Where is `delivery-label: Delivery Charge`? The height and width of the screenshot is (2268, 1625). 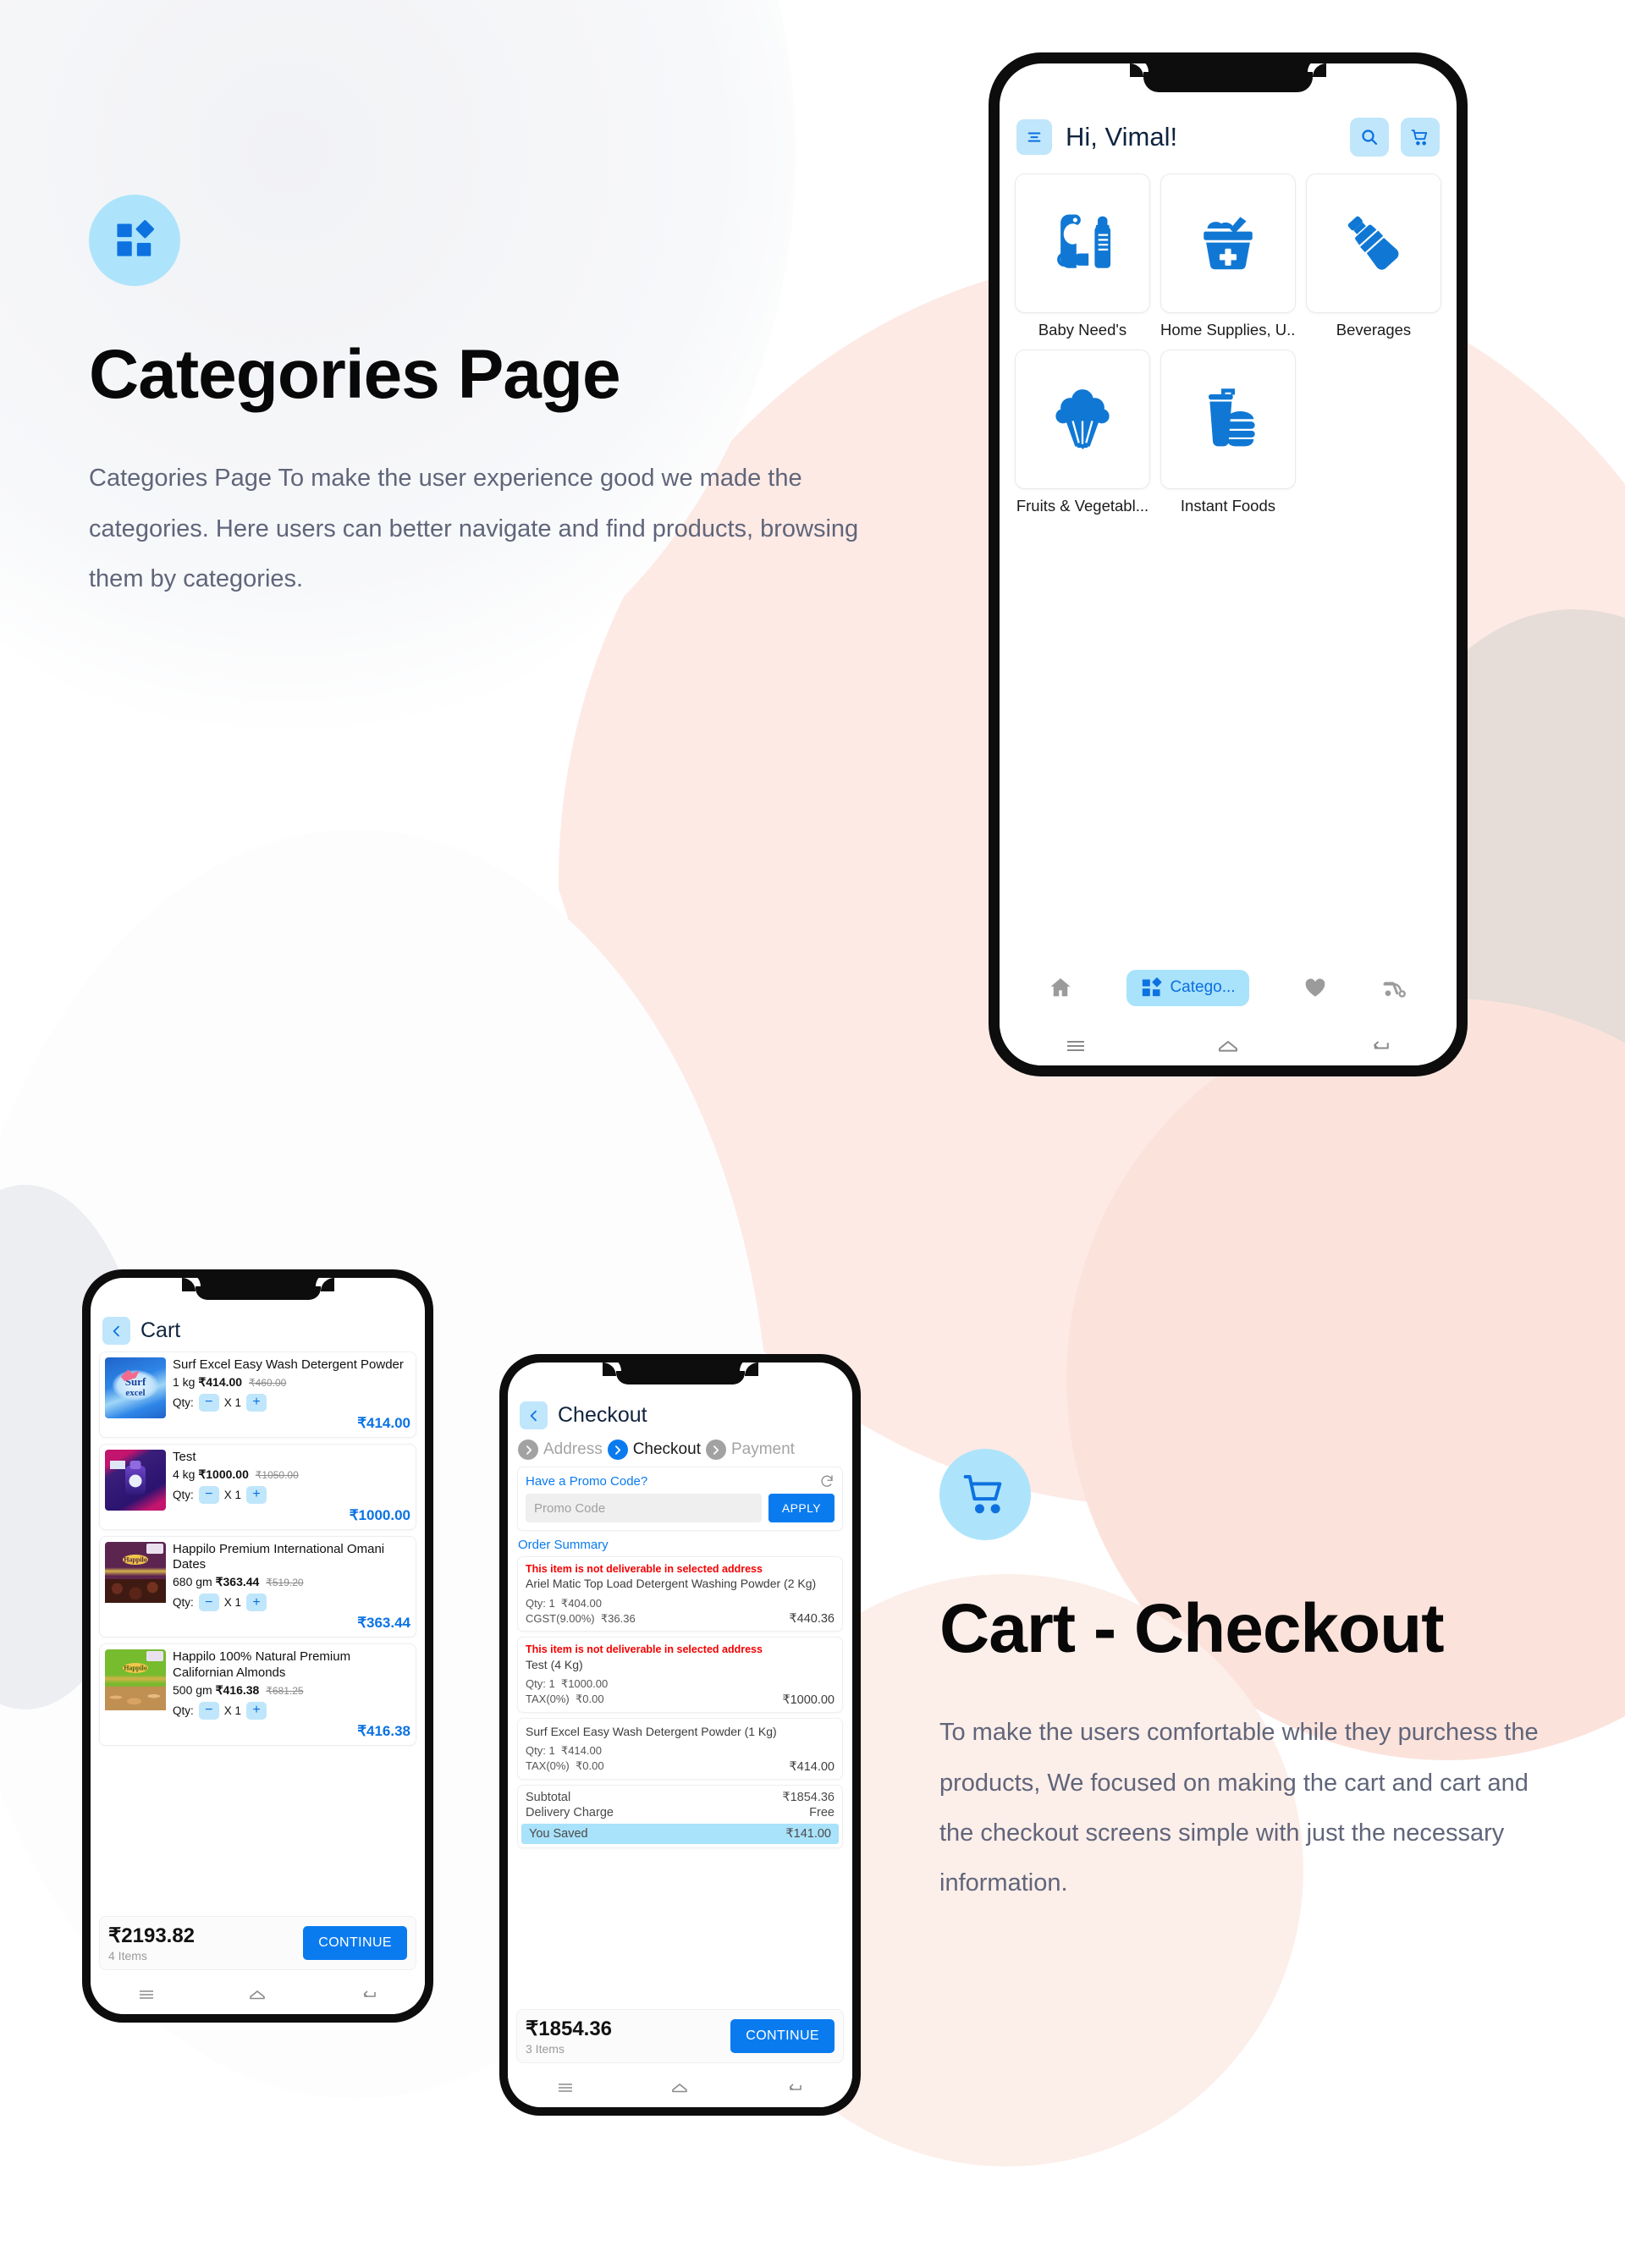 delivery-label: Delivery Charge is located at coordinates (570, 1812).